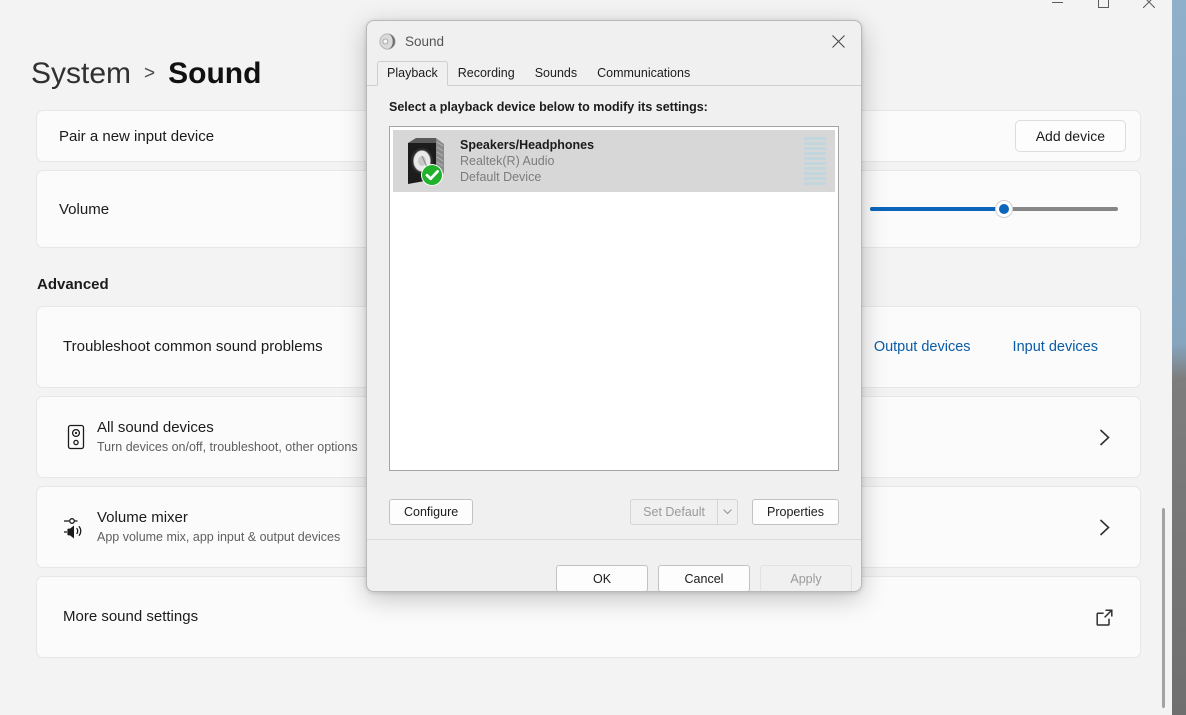 This screenshot has width=1186, height=715. Describe the element at coordinates (1003, 209) in the screenshot. I see `volume-slider-thumb` at that location.